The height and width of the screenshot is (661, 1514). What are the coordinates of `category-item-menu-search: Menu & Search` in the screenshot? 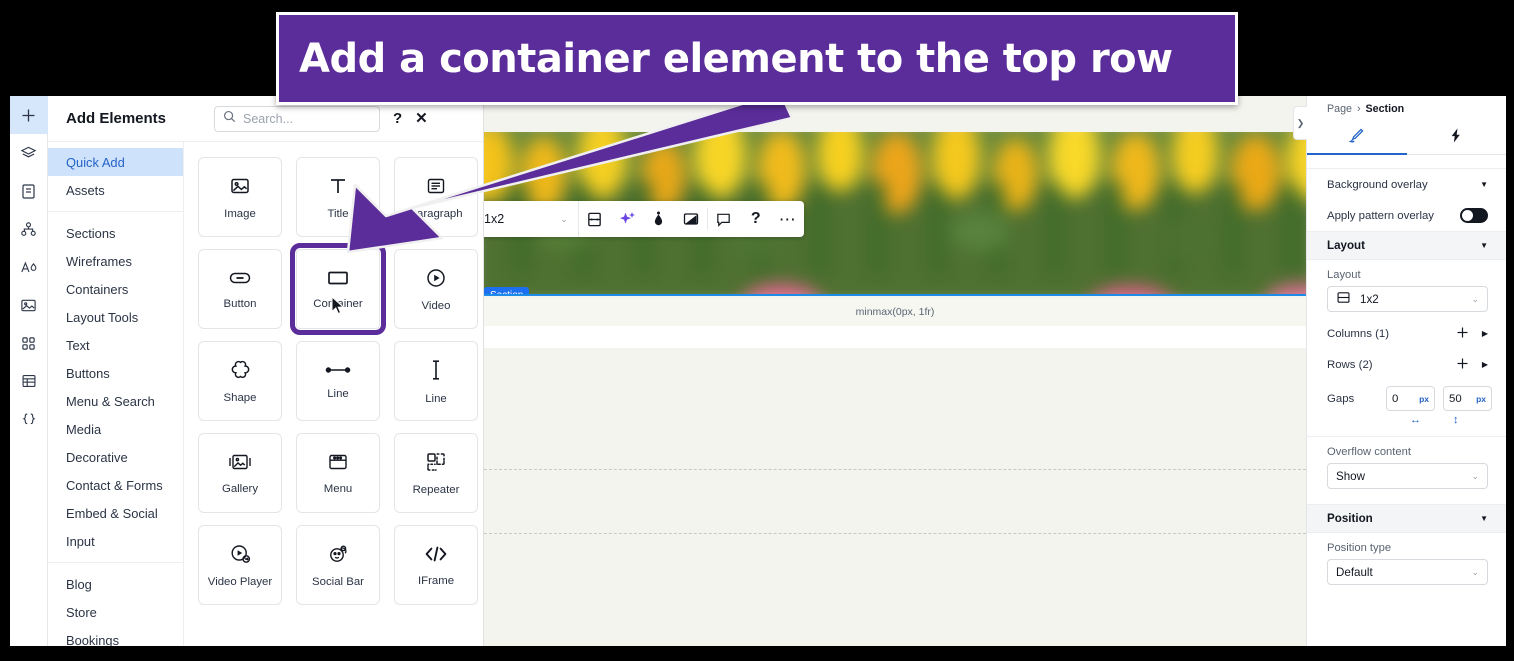 It's located at (115, 401).